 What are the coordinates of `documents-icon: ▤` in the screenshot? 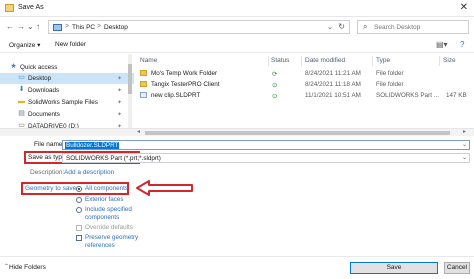 It's located at (21, 113).